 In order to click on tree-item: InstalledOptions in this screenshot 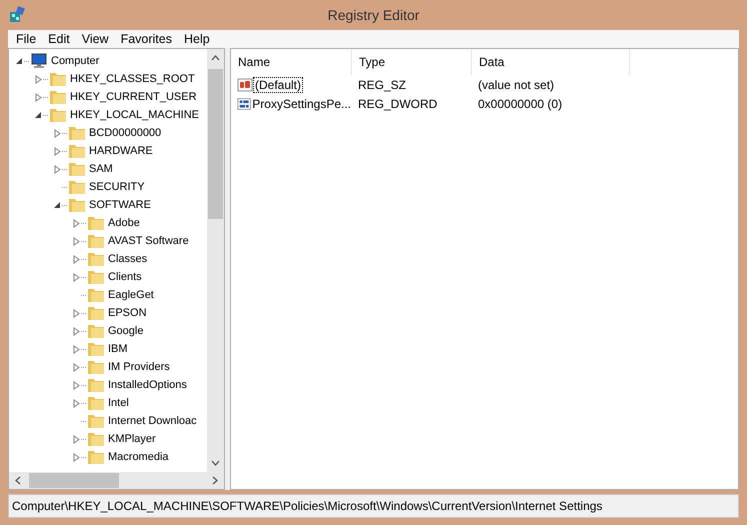, I will do `click(147, 385)`.